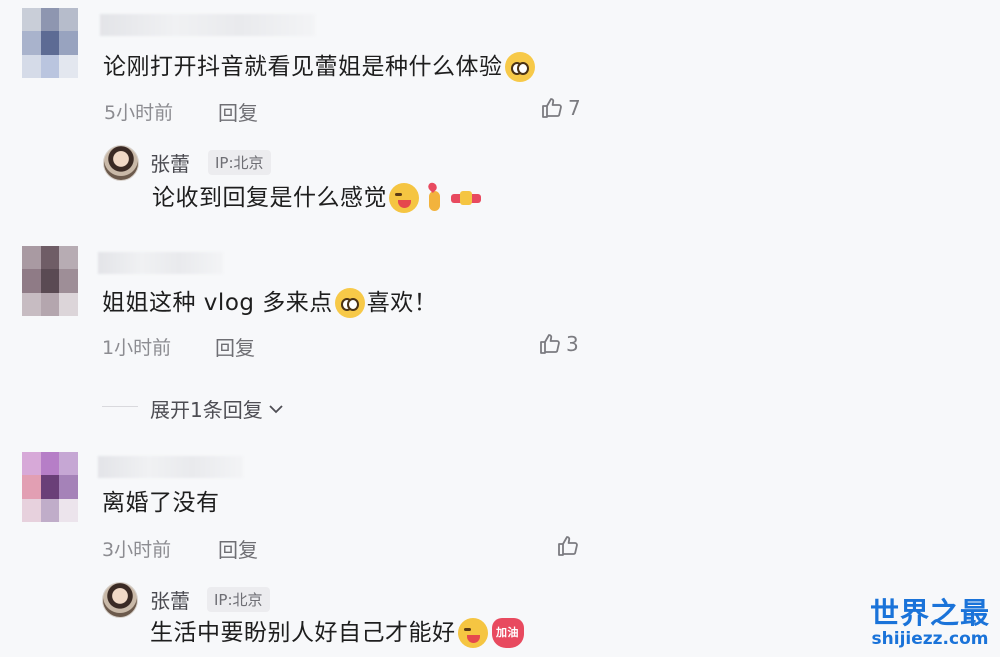 This screenshot has height=657, width=1000. I want to click on watermark-title: 世界之最, so click(929, 613).